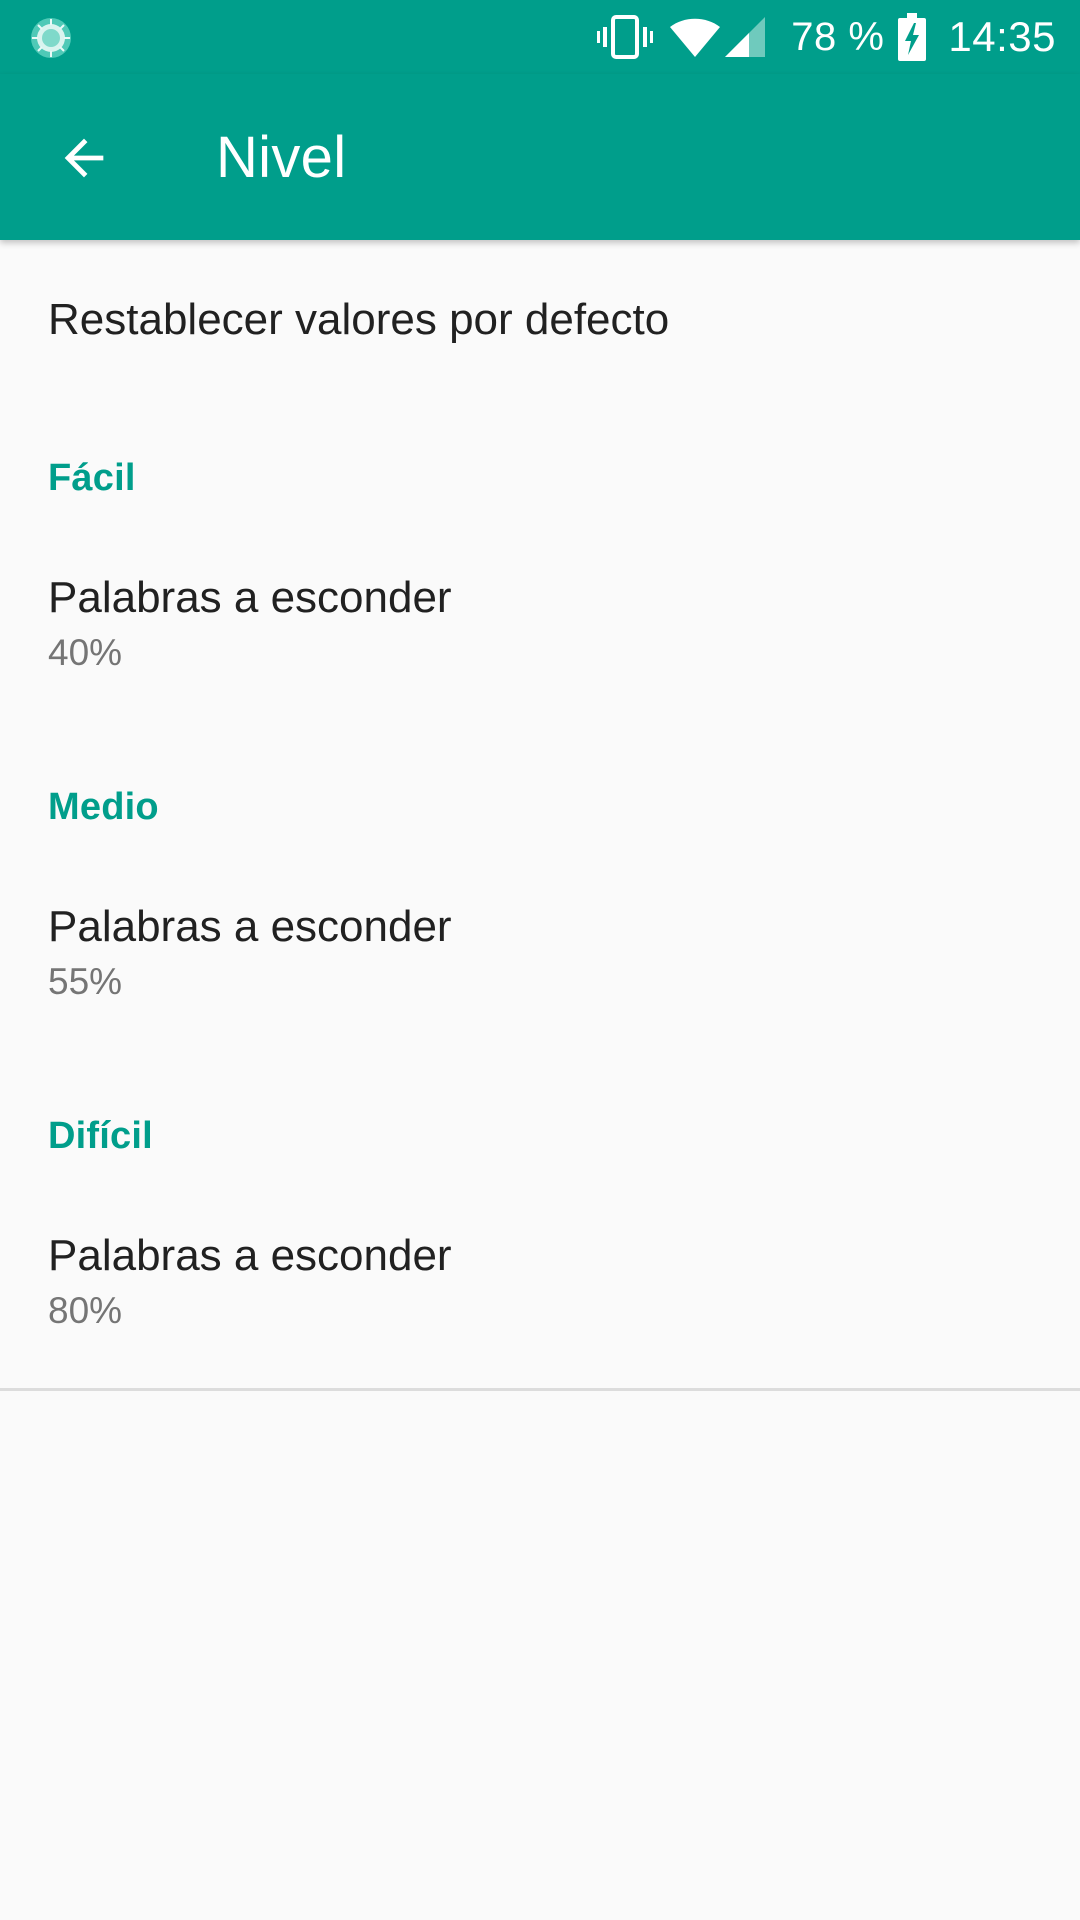  Describe the element at coordinates (1002, 36) in the screenshot. I see `clock: 14:35` at that location.